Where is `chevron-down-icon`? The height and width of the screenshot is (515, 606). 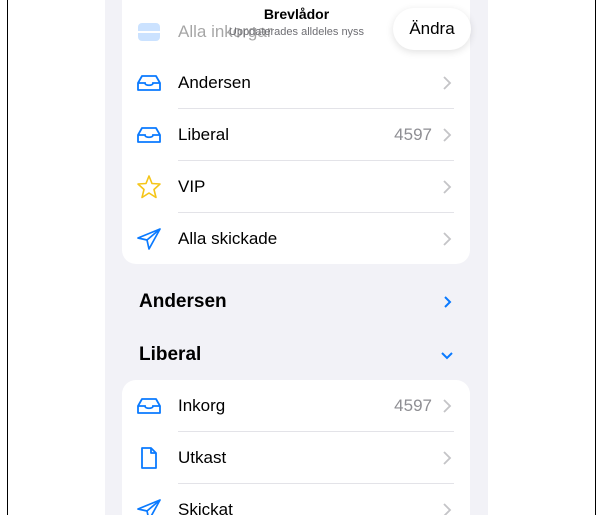
chevron-down-icon is located at coordinates (447, 356).